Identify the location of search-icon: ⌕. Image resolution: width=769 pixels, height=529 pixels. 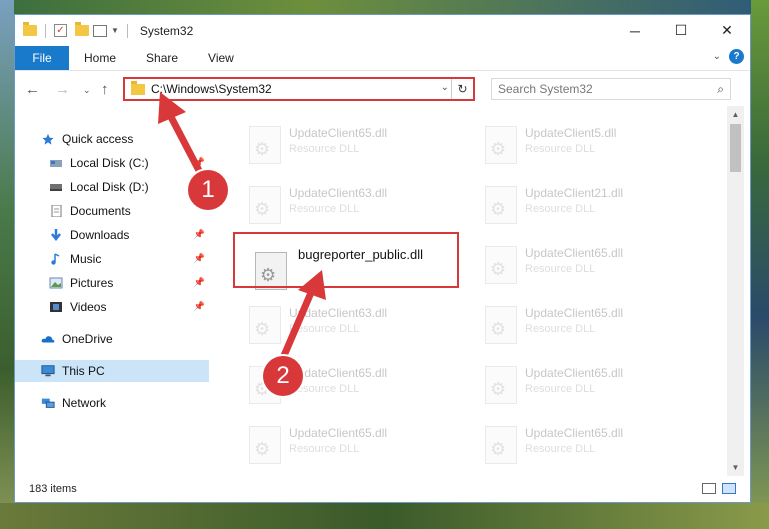
(720, 89).